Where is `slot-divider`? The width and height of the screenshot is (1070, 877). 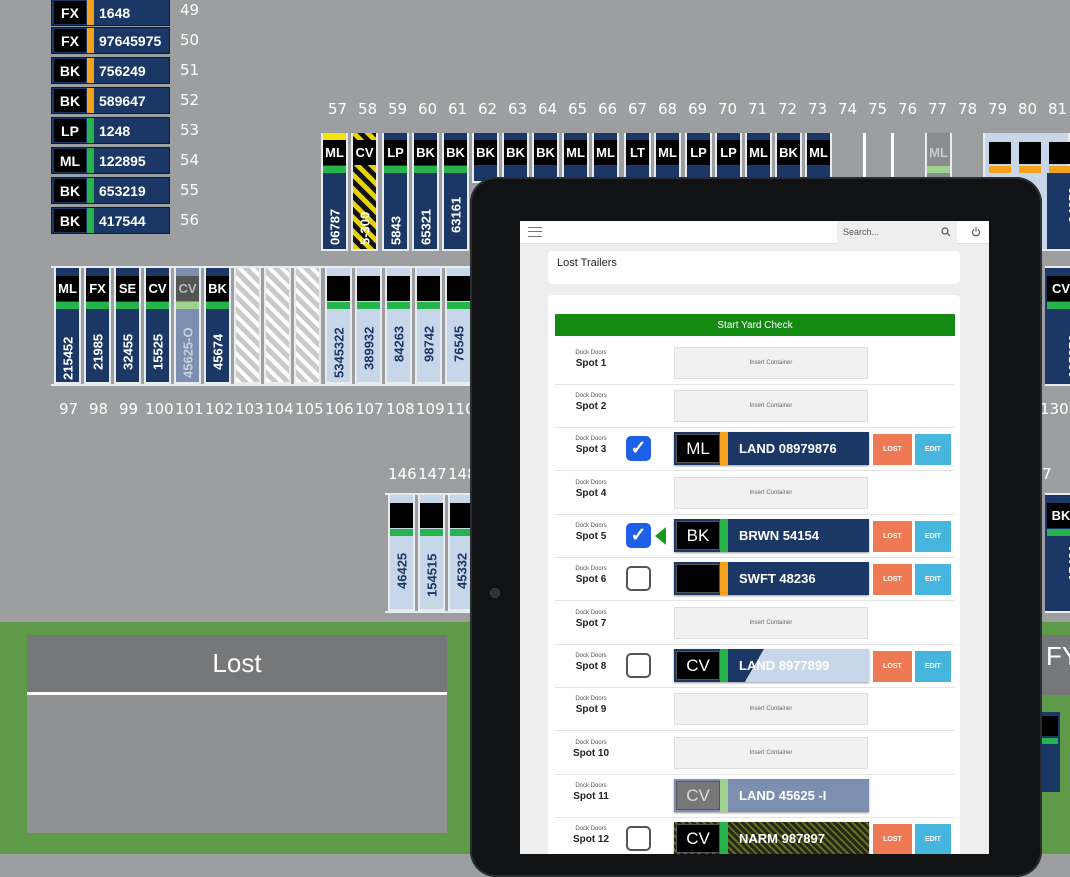
slot-divider is located at coordinates (892, 158).